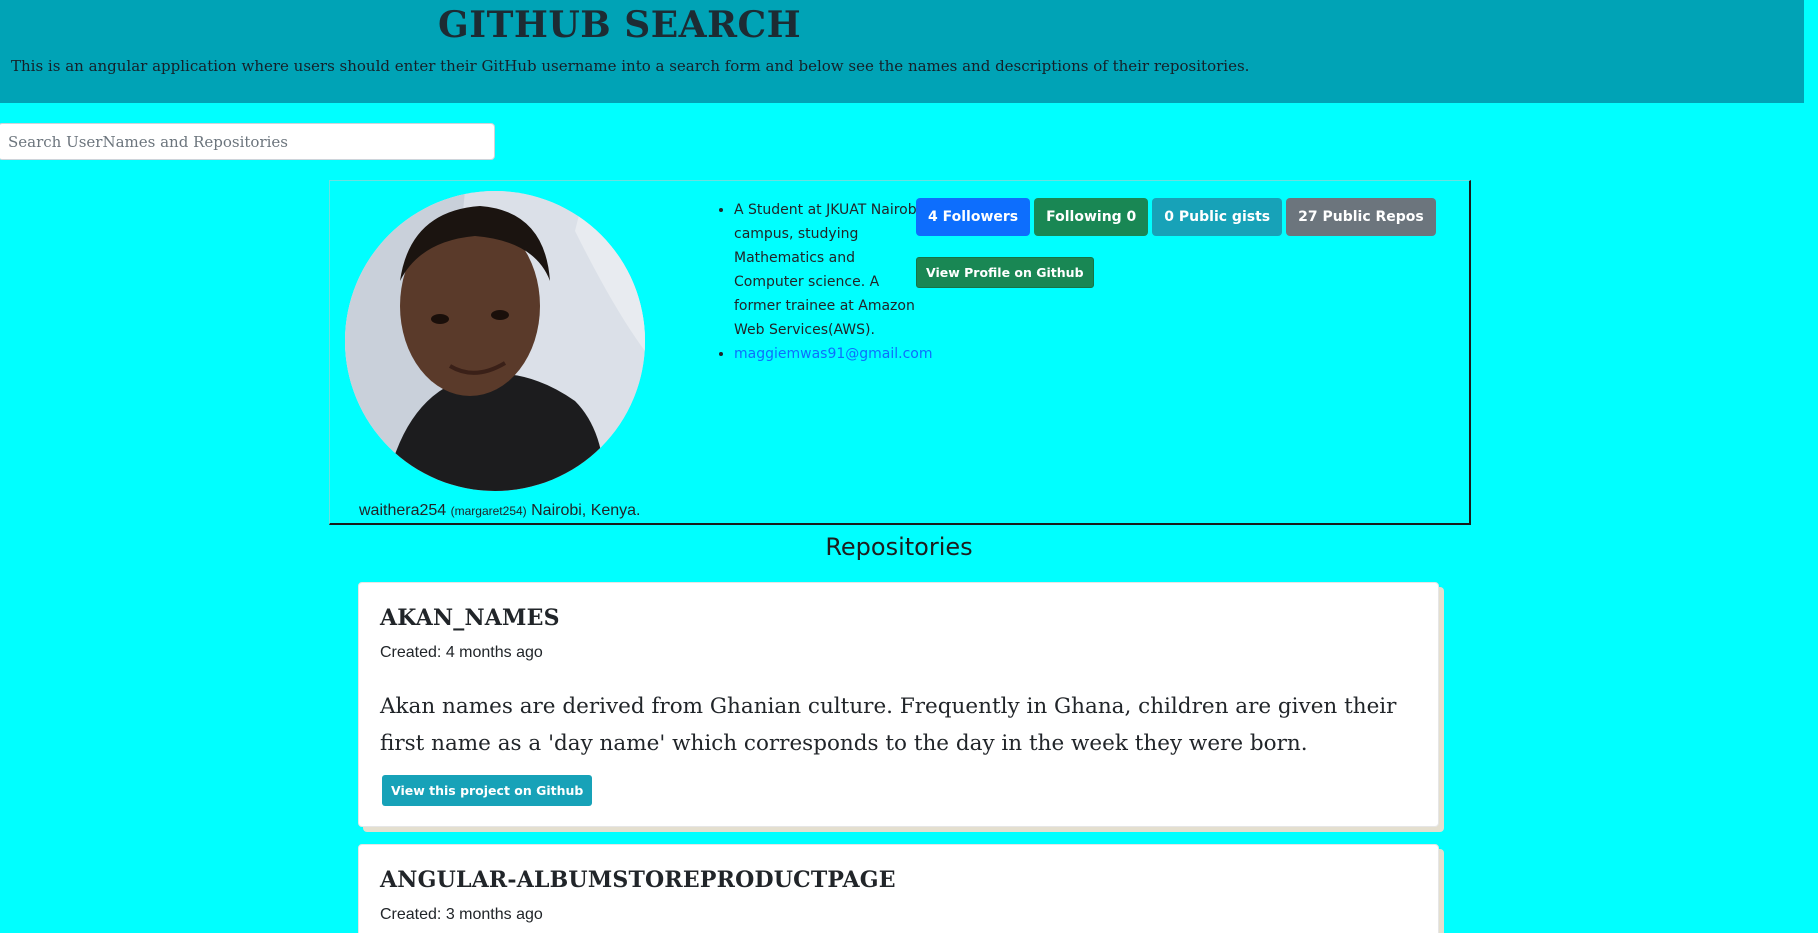 Image resolution: width=1818 pixels, height=933 pixels. What do you see at coordinates (488, 511) in the screenshot?
I see `profile-login: (margaret254)` at bounding box center [488, 511].